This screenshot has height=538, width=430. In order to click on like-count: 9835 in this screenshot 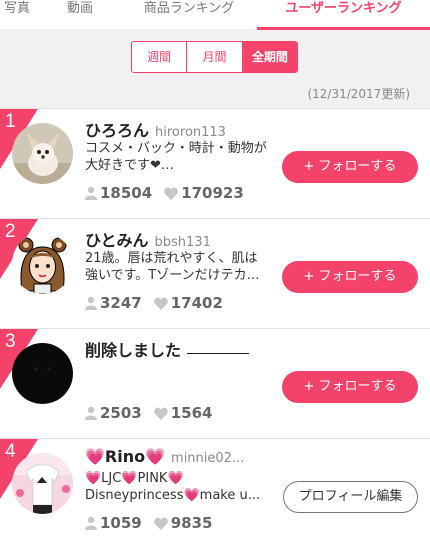, I will do `click(191, 523)`.